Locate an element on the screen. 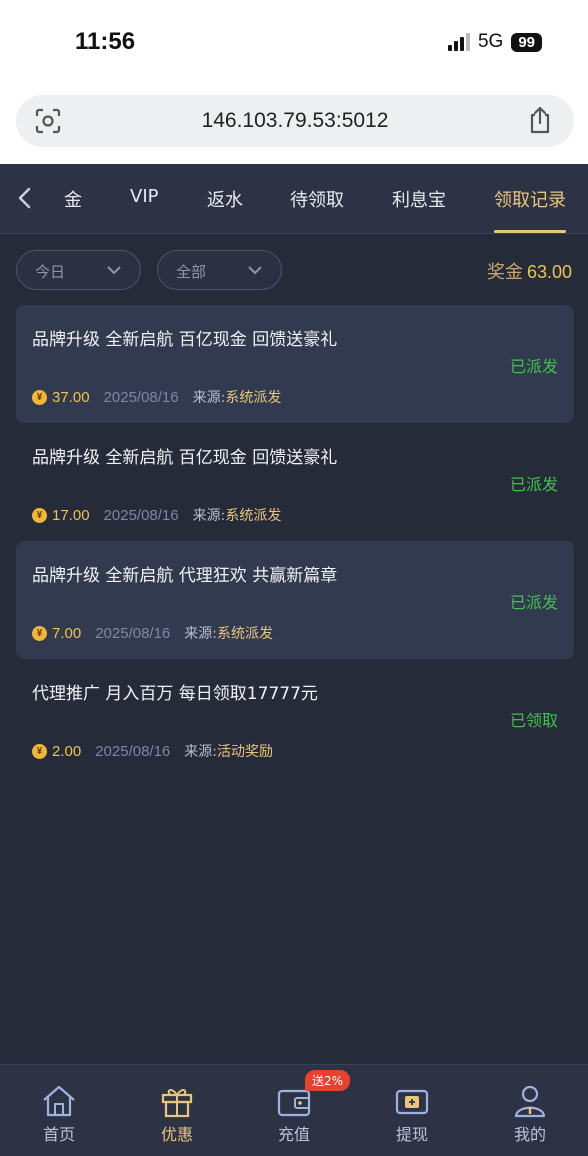  tab-vip: VIP is located at coordinates (144, 196).